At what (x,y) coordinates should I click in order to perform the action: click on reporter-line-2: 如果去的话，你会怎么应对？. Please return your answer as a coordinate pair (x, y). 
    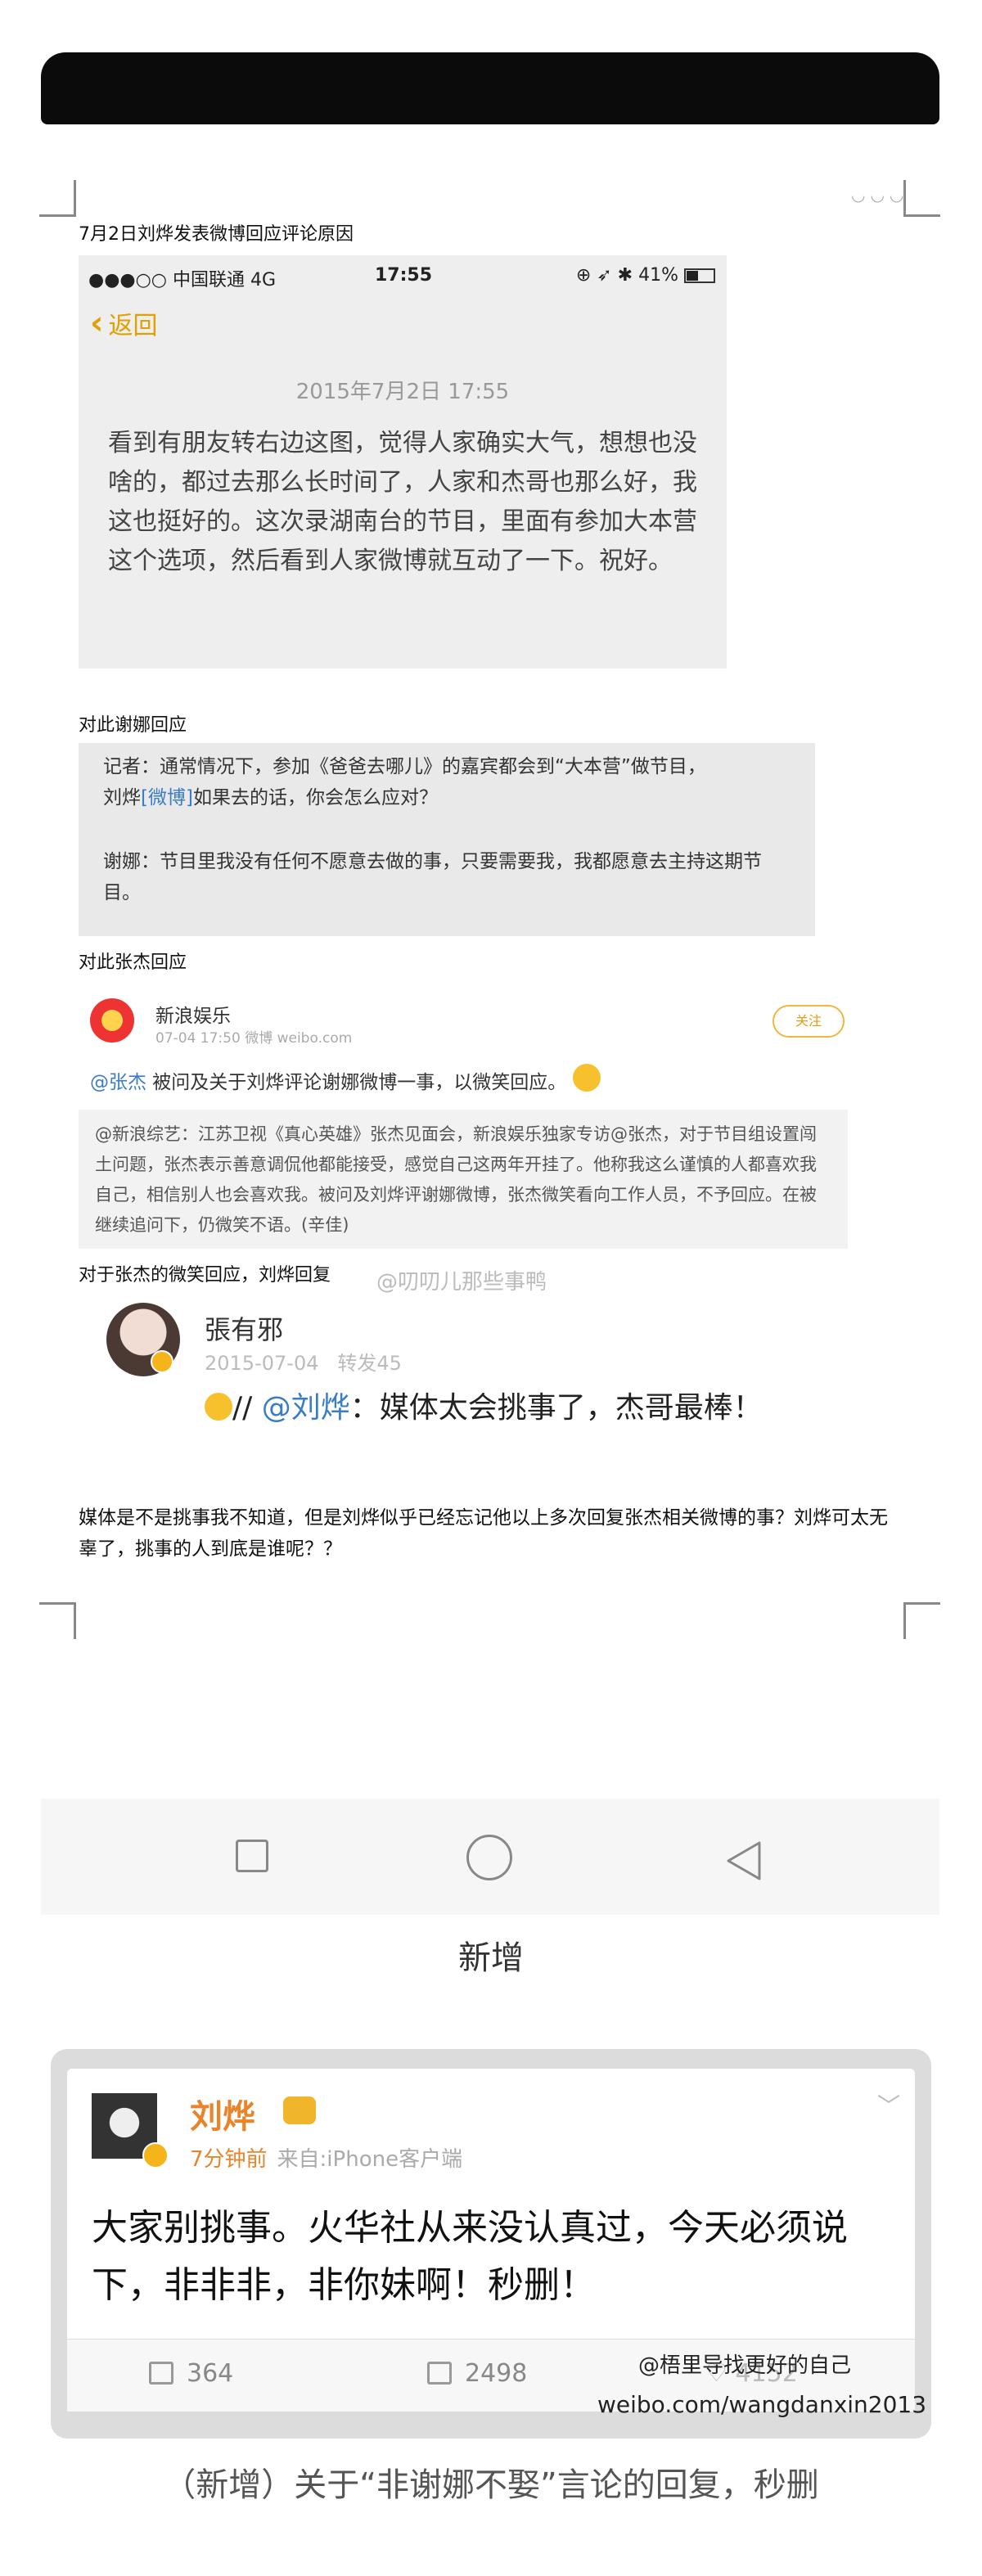
    Looking at the image, I should click on (315, 797).